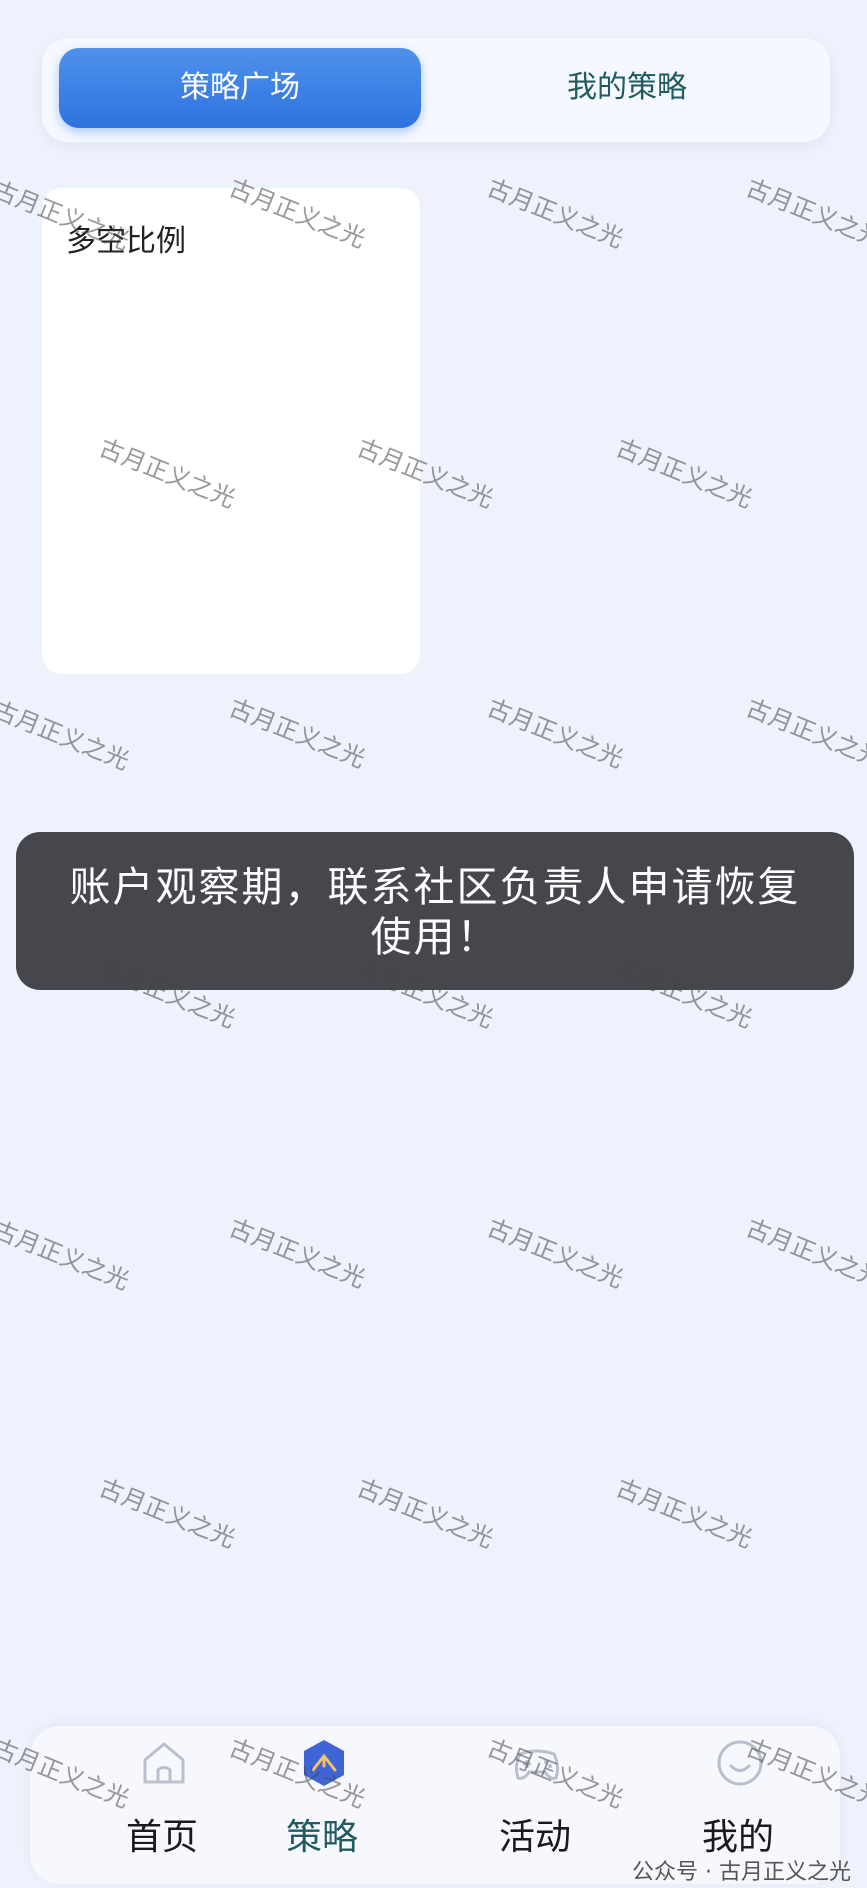  Describe the element at coordinates (737, 1837) in the screenshot. I see `nav-label-mine: 我的` at that location.